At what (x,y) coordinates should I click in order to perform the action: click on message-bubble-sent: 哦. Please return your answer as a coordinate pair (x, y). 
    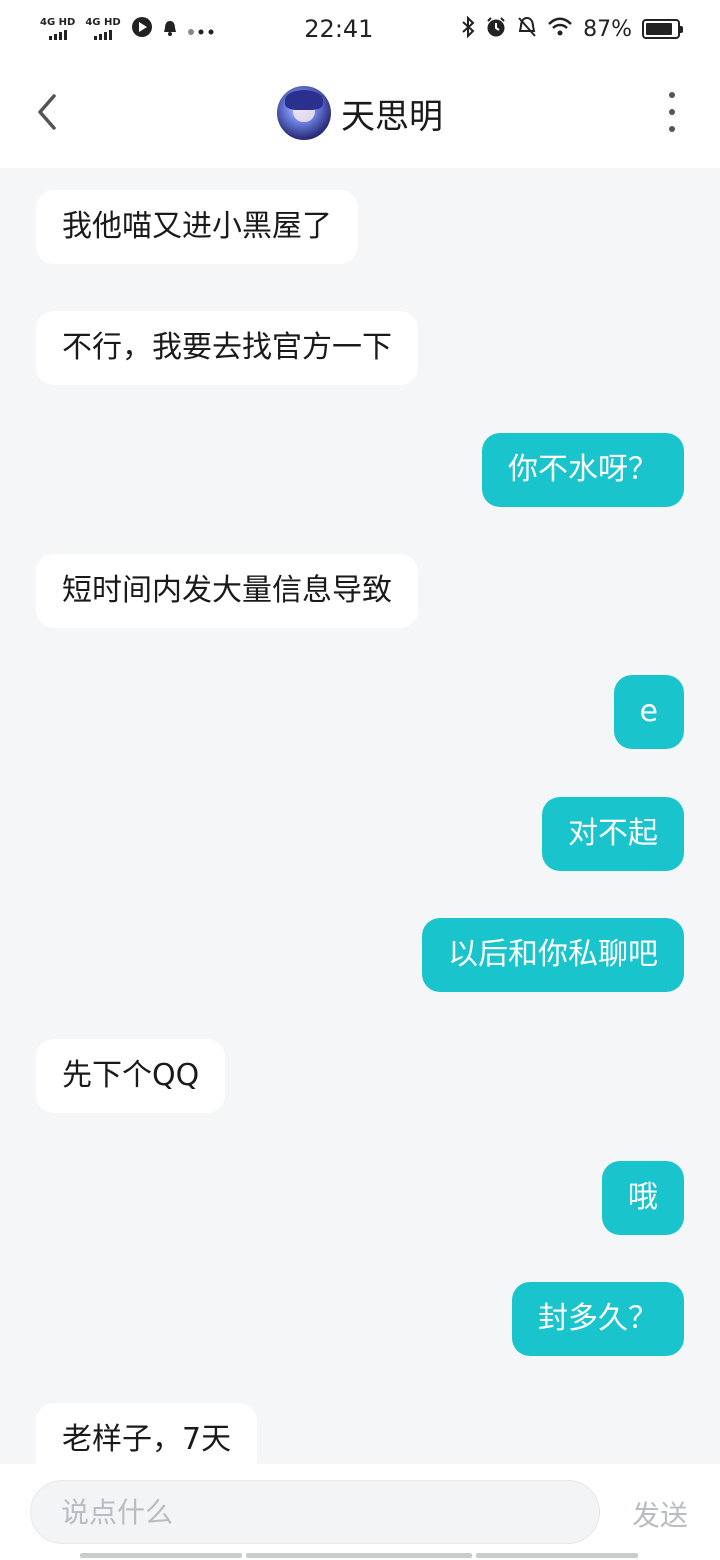
    Looking at the image, I should click on (643, 1198).